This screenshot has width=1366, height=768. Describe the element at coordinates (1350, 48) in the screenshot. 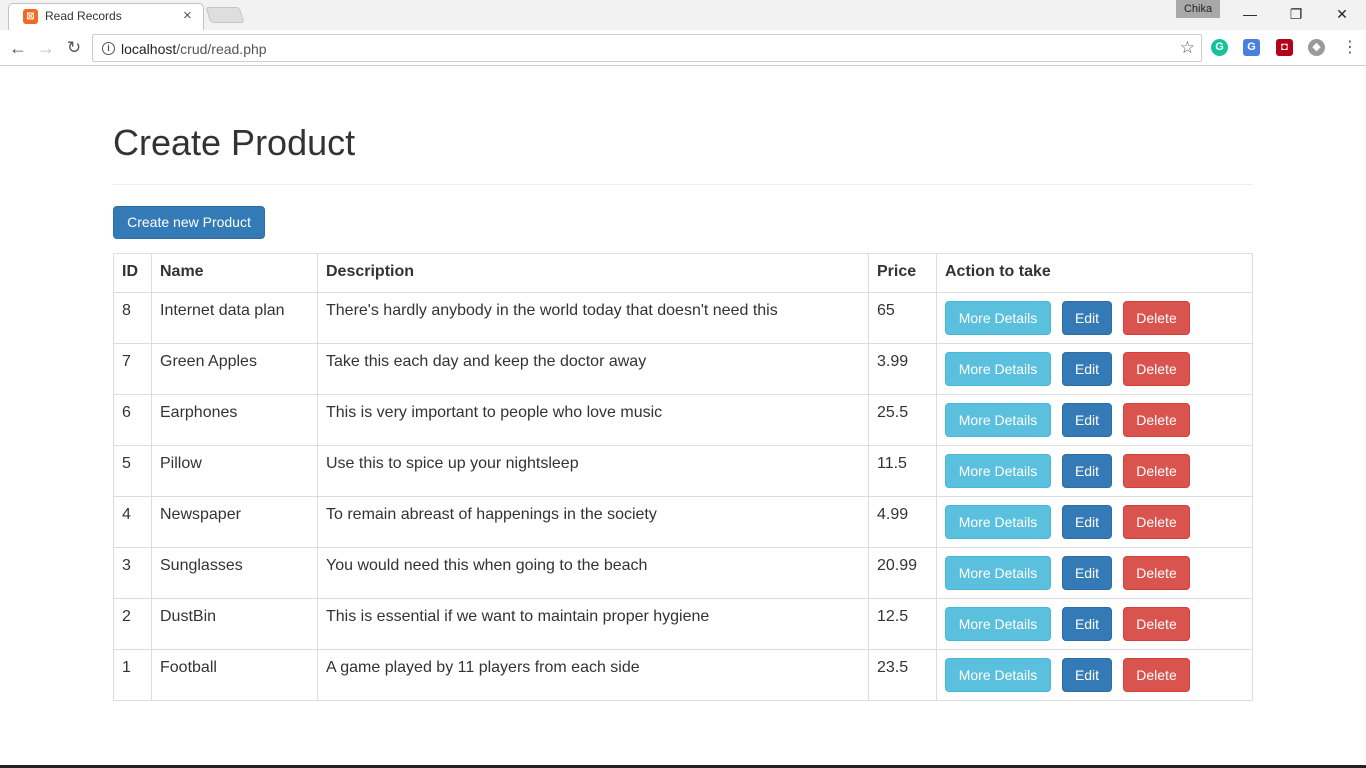

I see `menu-icon: ⋮` at that location.